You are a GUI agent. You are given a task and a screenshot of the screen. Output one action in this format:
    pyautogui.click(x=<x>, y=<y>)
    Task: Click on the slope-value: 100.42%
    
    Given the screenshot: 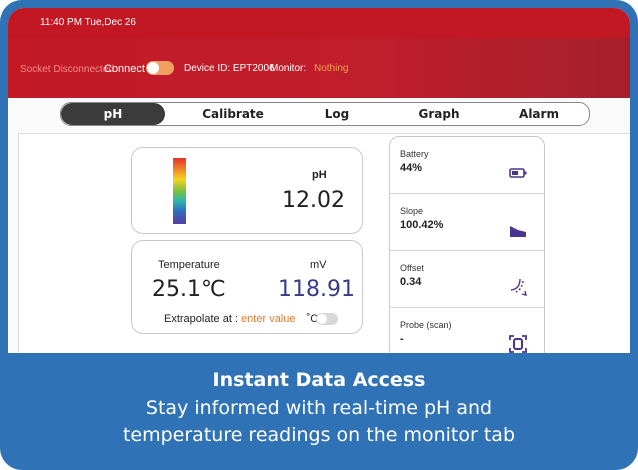 What is the action you would take?
    pyautogui.click(x=422, y=225)
    